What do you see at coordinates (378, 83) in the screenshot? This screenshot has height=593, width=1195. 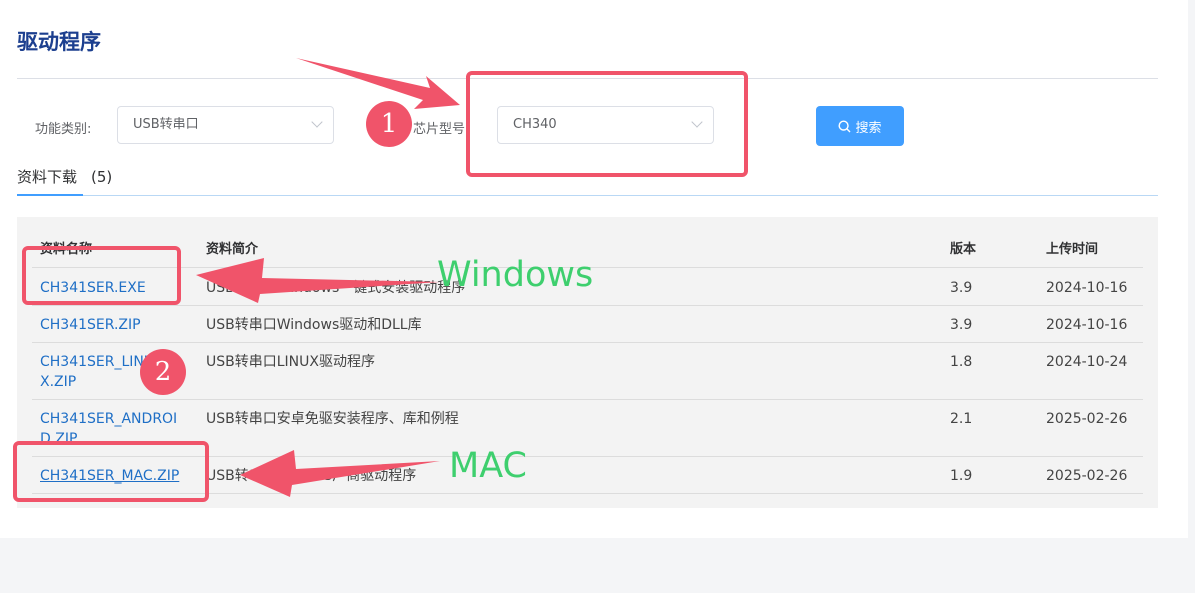 I see `arrow-to-chip-select` at bounding box center [378, 83].